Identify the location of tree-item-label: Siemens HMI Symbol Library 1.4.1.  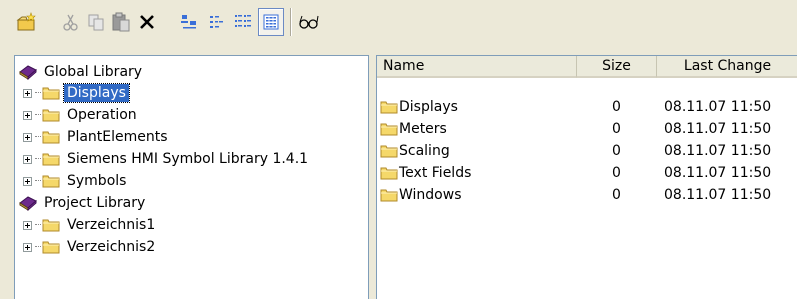
(188, 159).